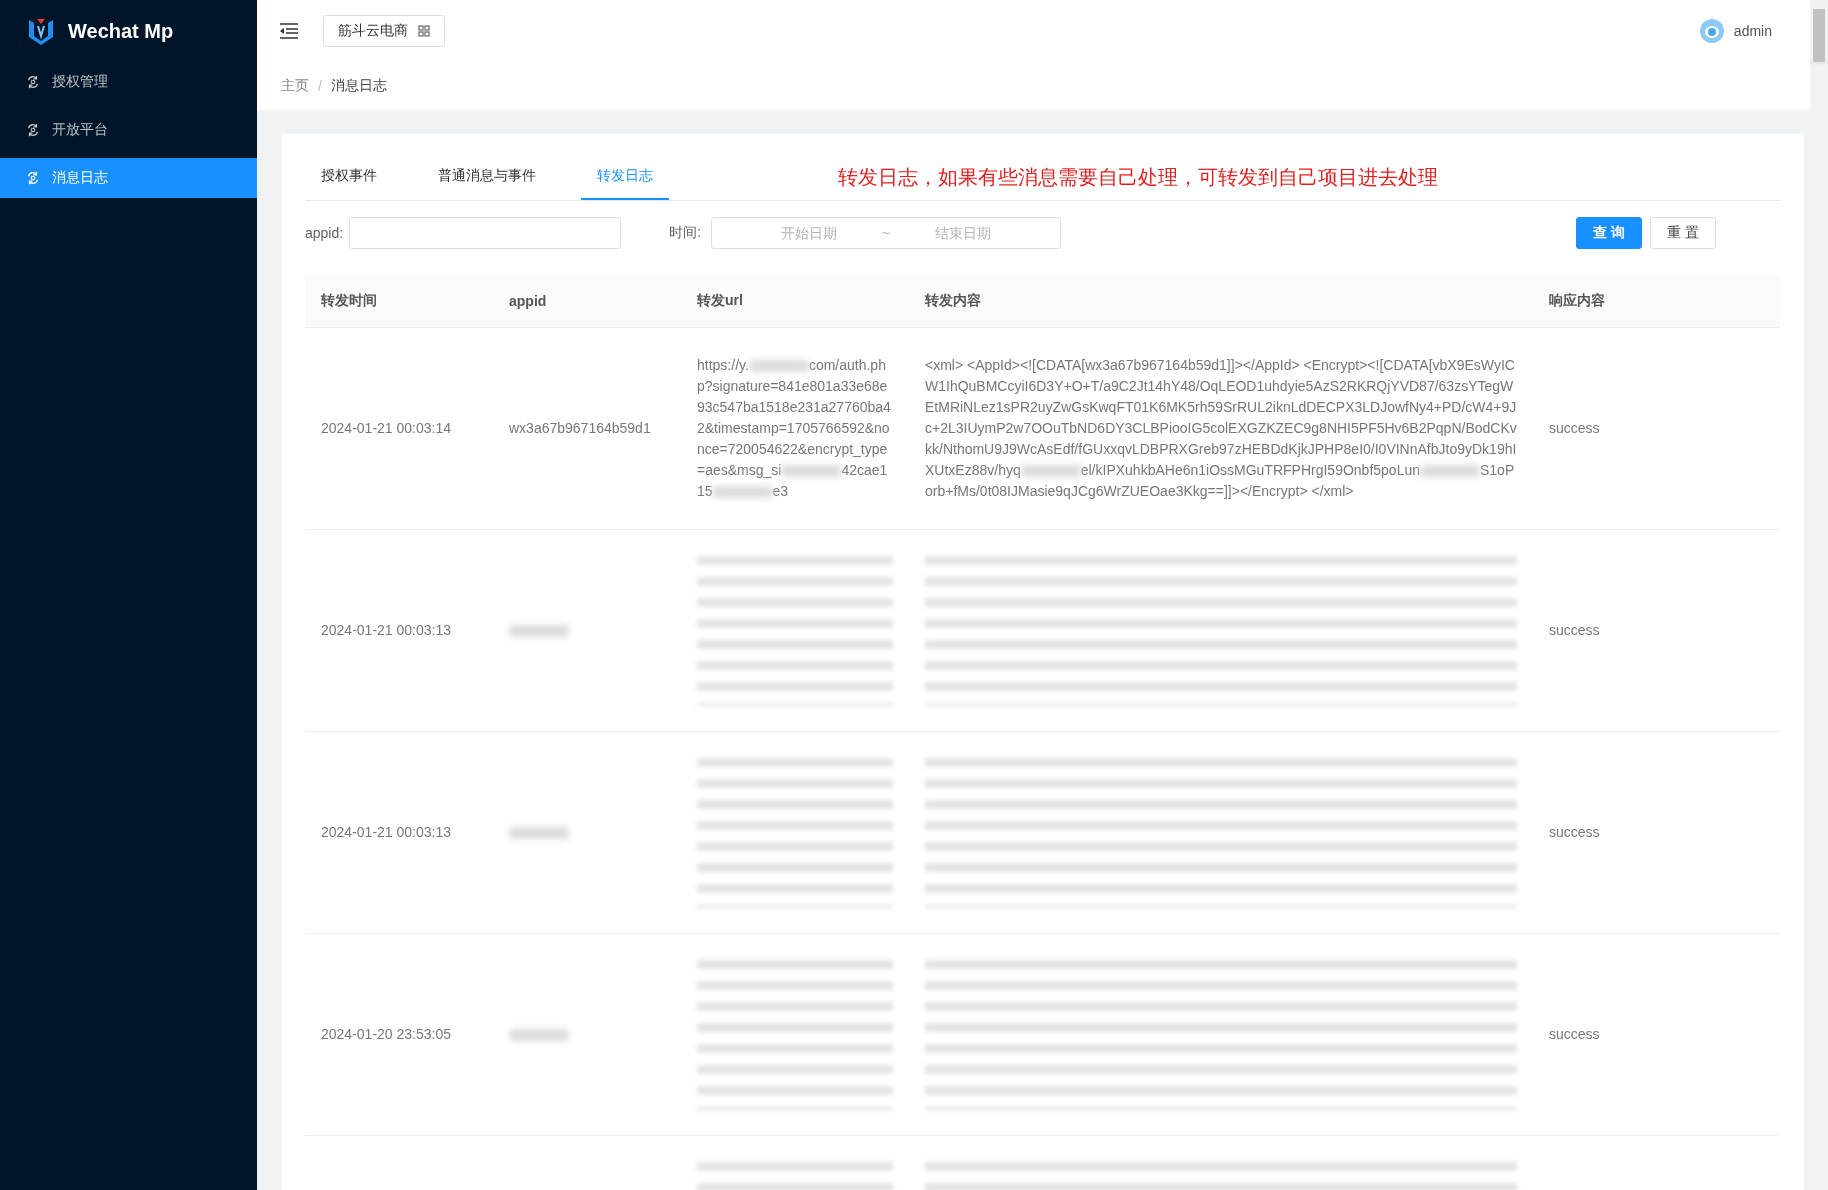 Image resolution: width=1828 pixels, height=1190 pixels. I want to click on field-label: appid:, so click(324, 233).